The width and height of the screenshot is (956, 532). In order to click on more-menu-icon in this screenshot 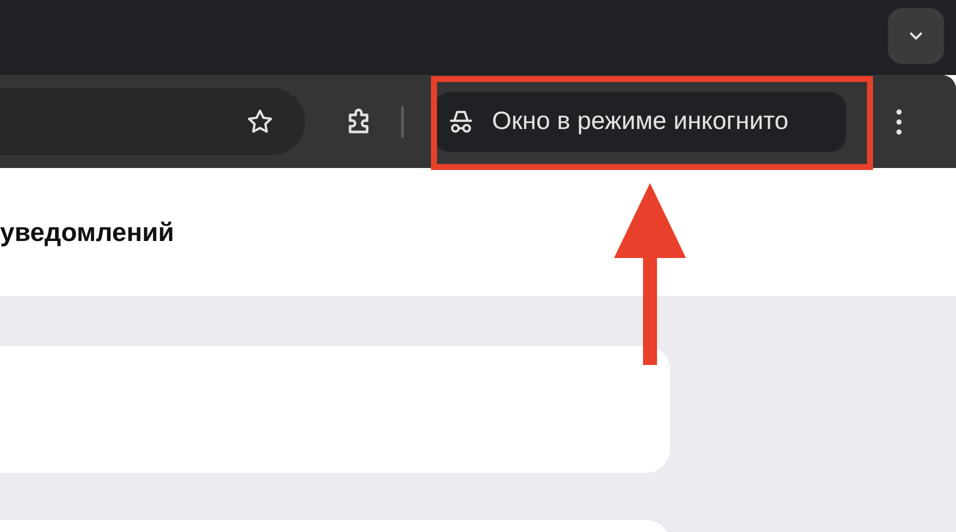, I will do `click(899, 121)`.